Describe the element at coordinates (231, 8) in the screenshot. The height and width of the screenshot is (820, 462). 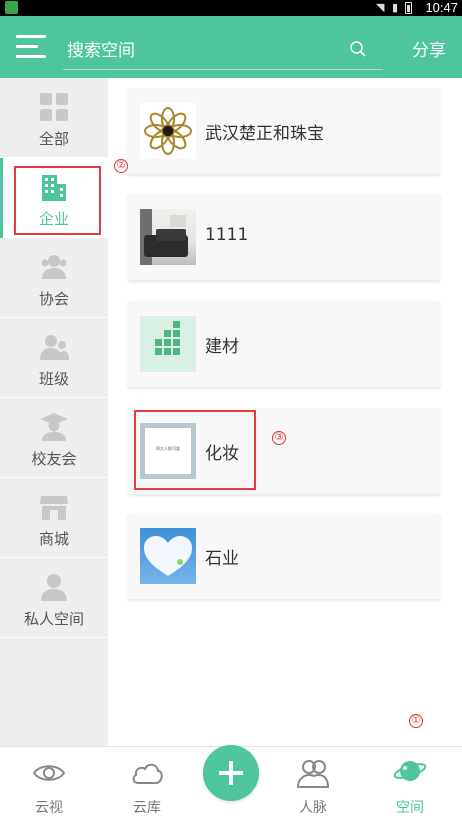
I see `status-bar: ◥ ▮ 10:47` at that location.